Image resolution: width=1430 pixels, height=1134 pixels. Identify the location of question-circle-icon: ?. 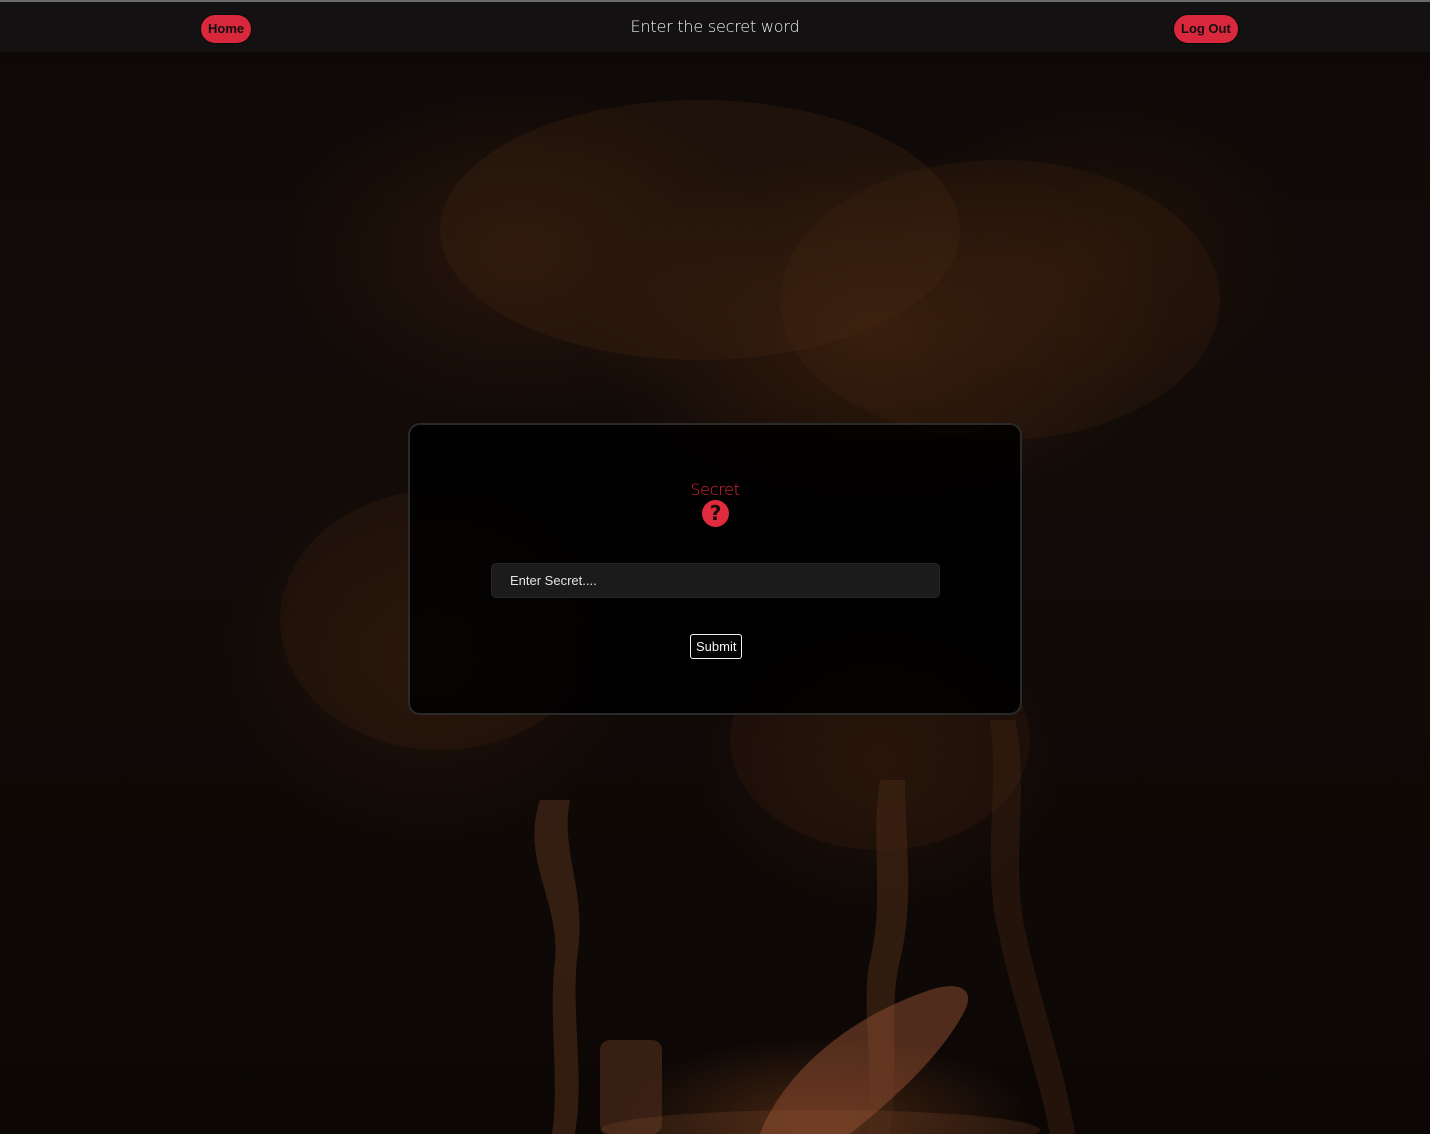
(715, 513).